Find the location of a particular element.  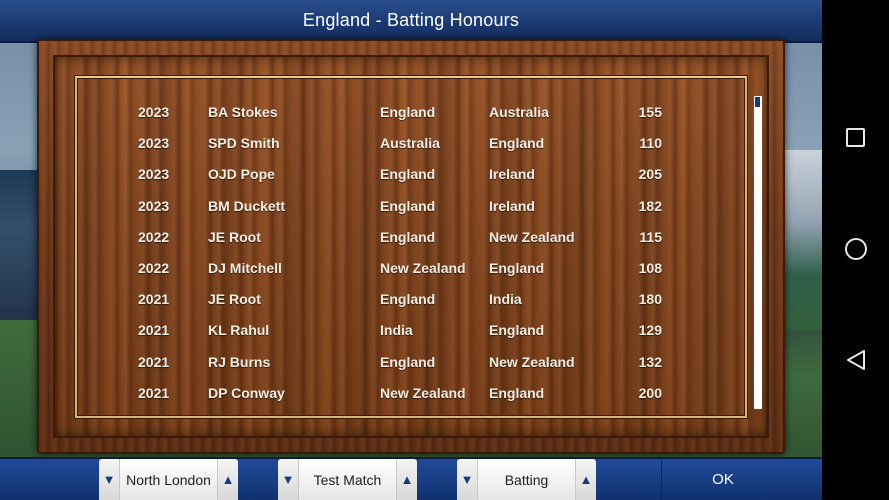

row-player: DJ Mitchell is located at coordinates (245, 268).